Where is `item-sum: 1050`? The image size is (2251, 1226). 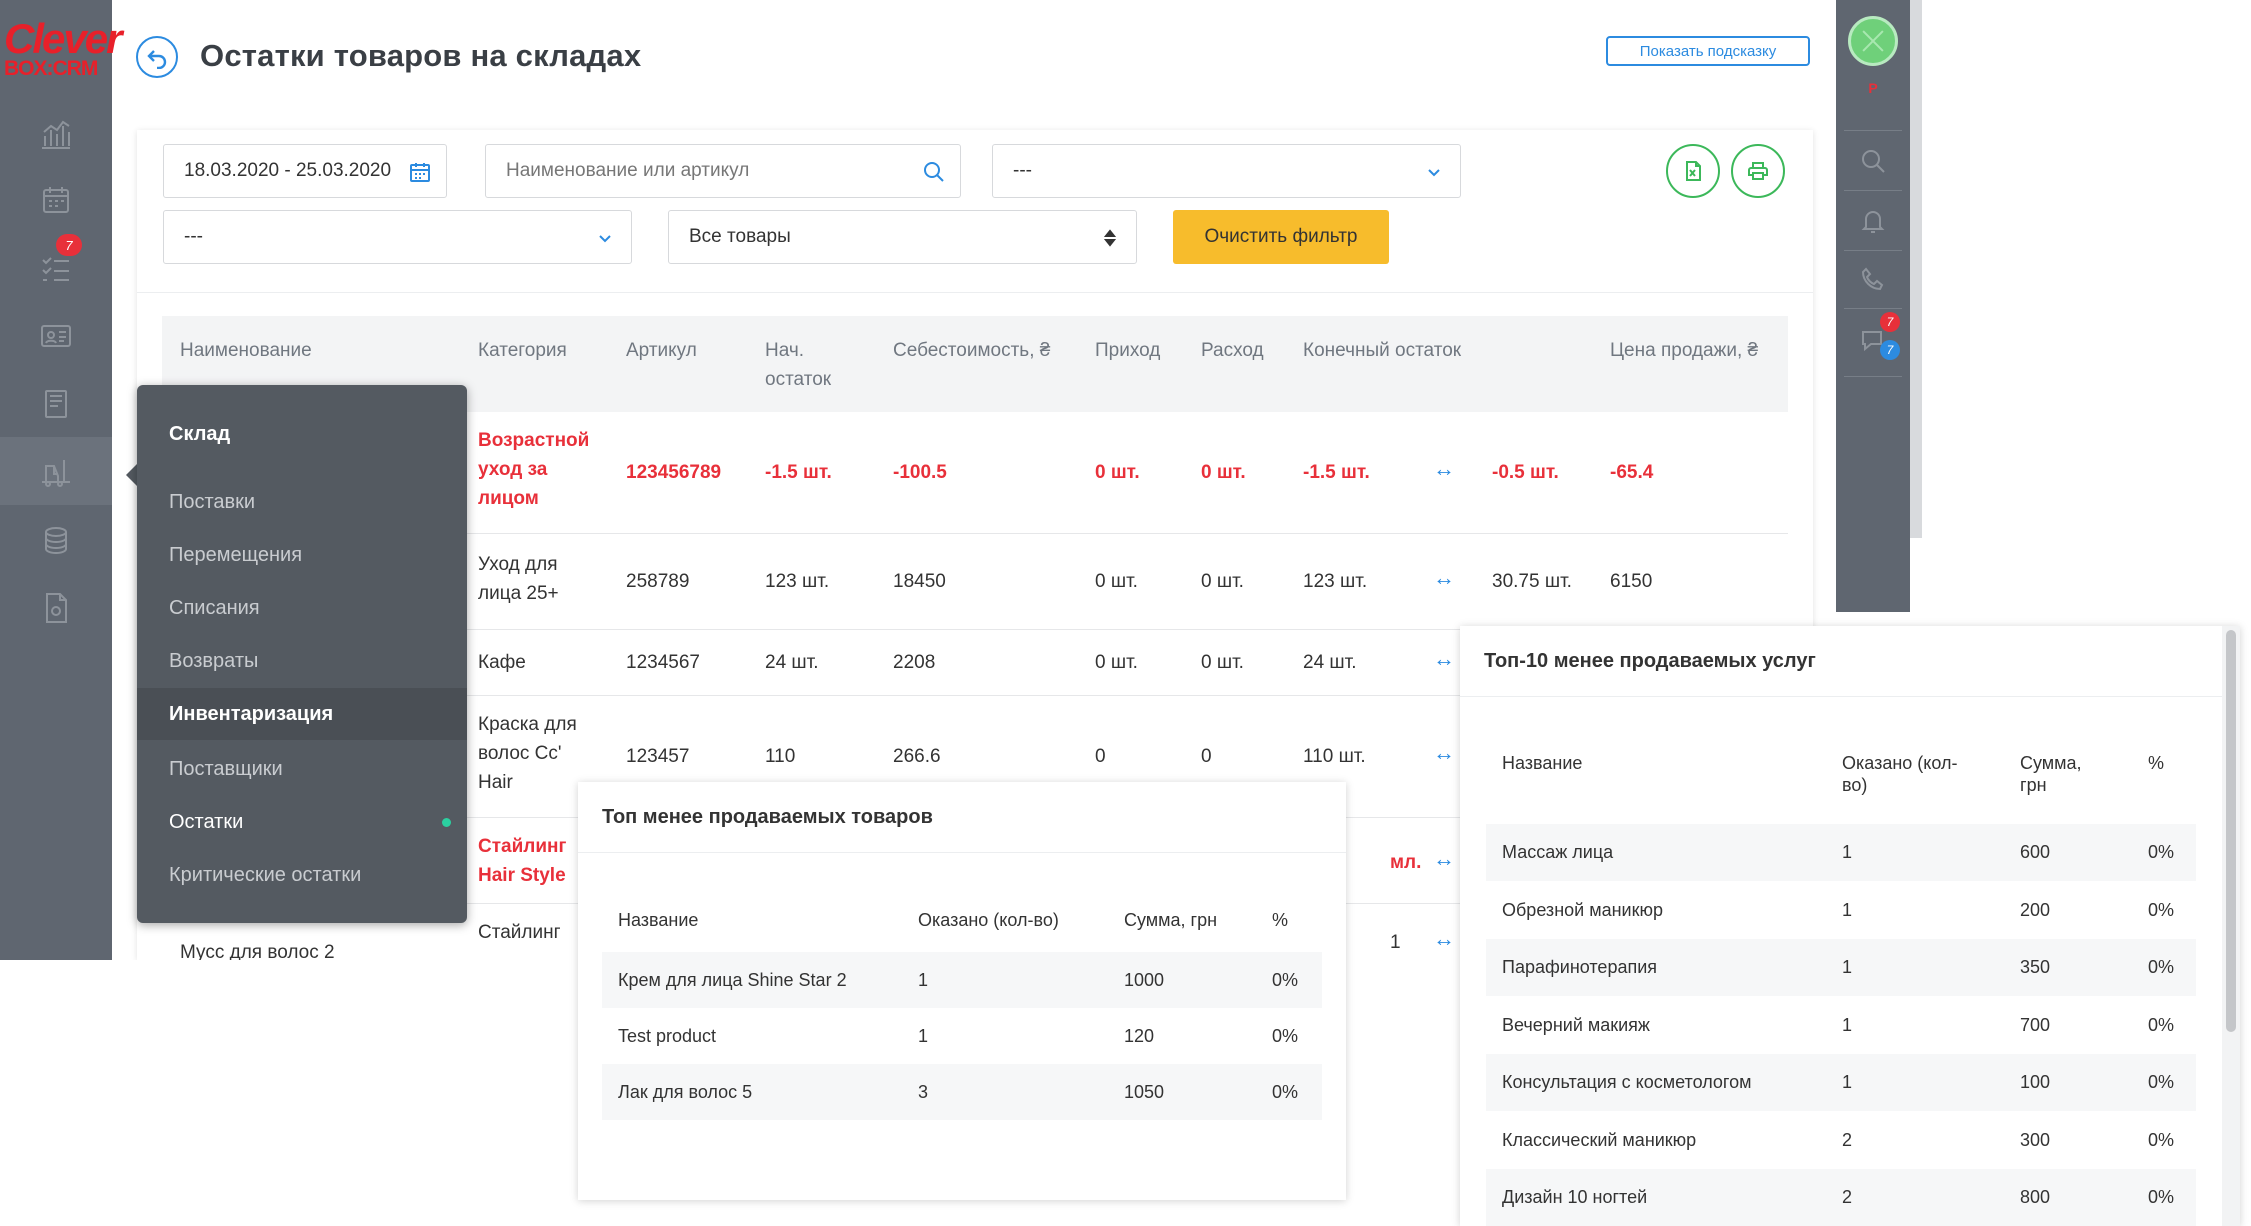
item-sum: 1050 is located at coordinates (1144, 1092).